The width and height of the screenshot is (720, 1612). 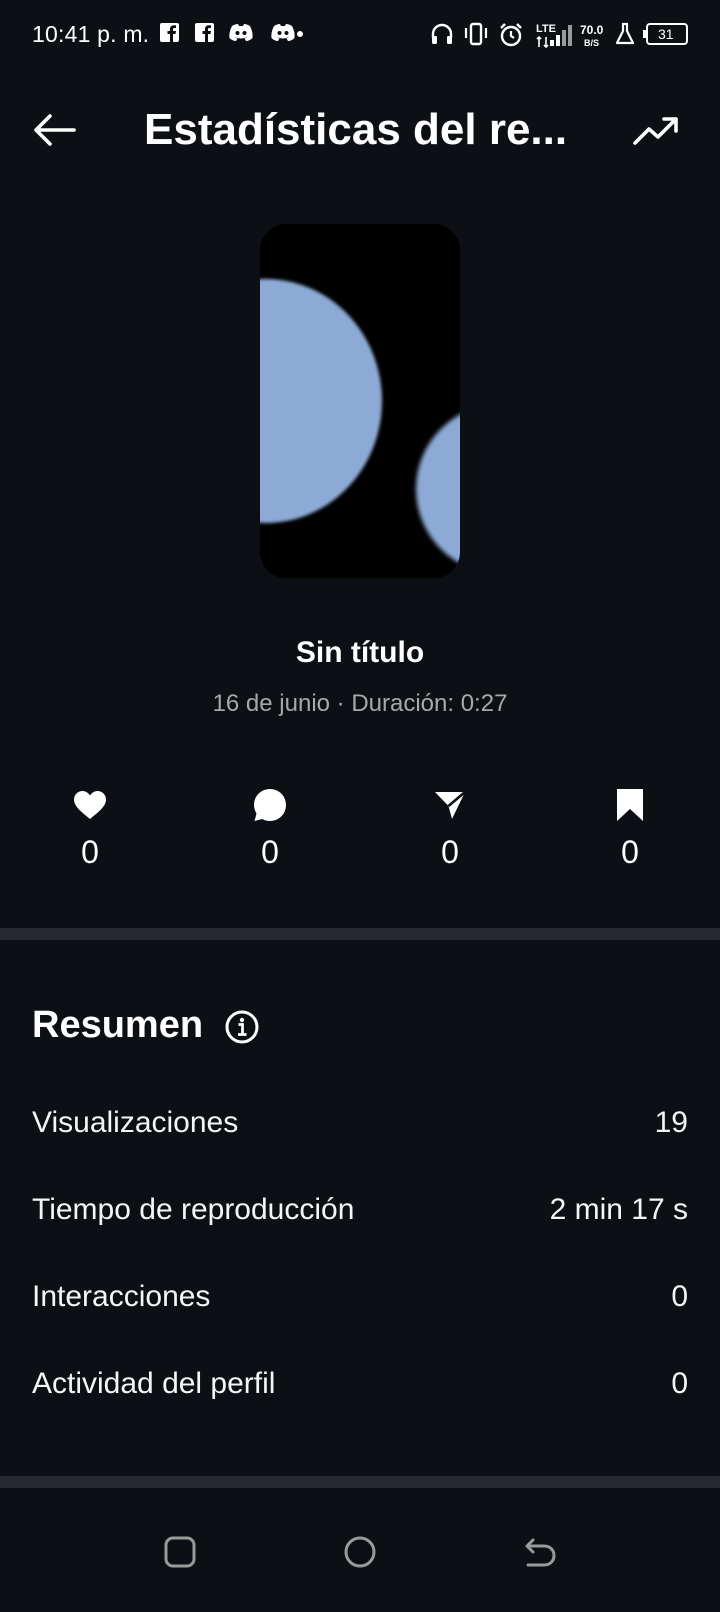 I want to click on system-nav-bar, so click(x=360, y=1551).